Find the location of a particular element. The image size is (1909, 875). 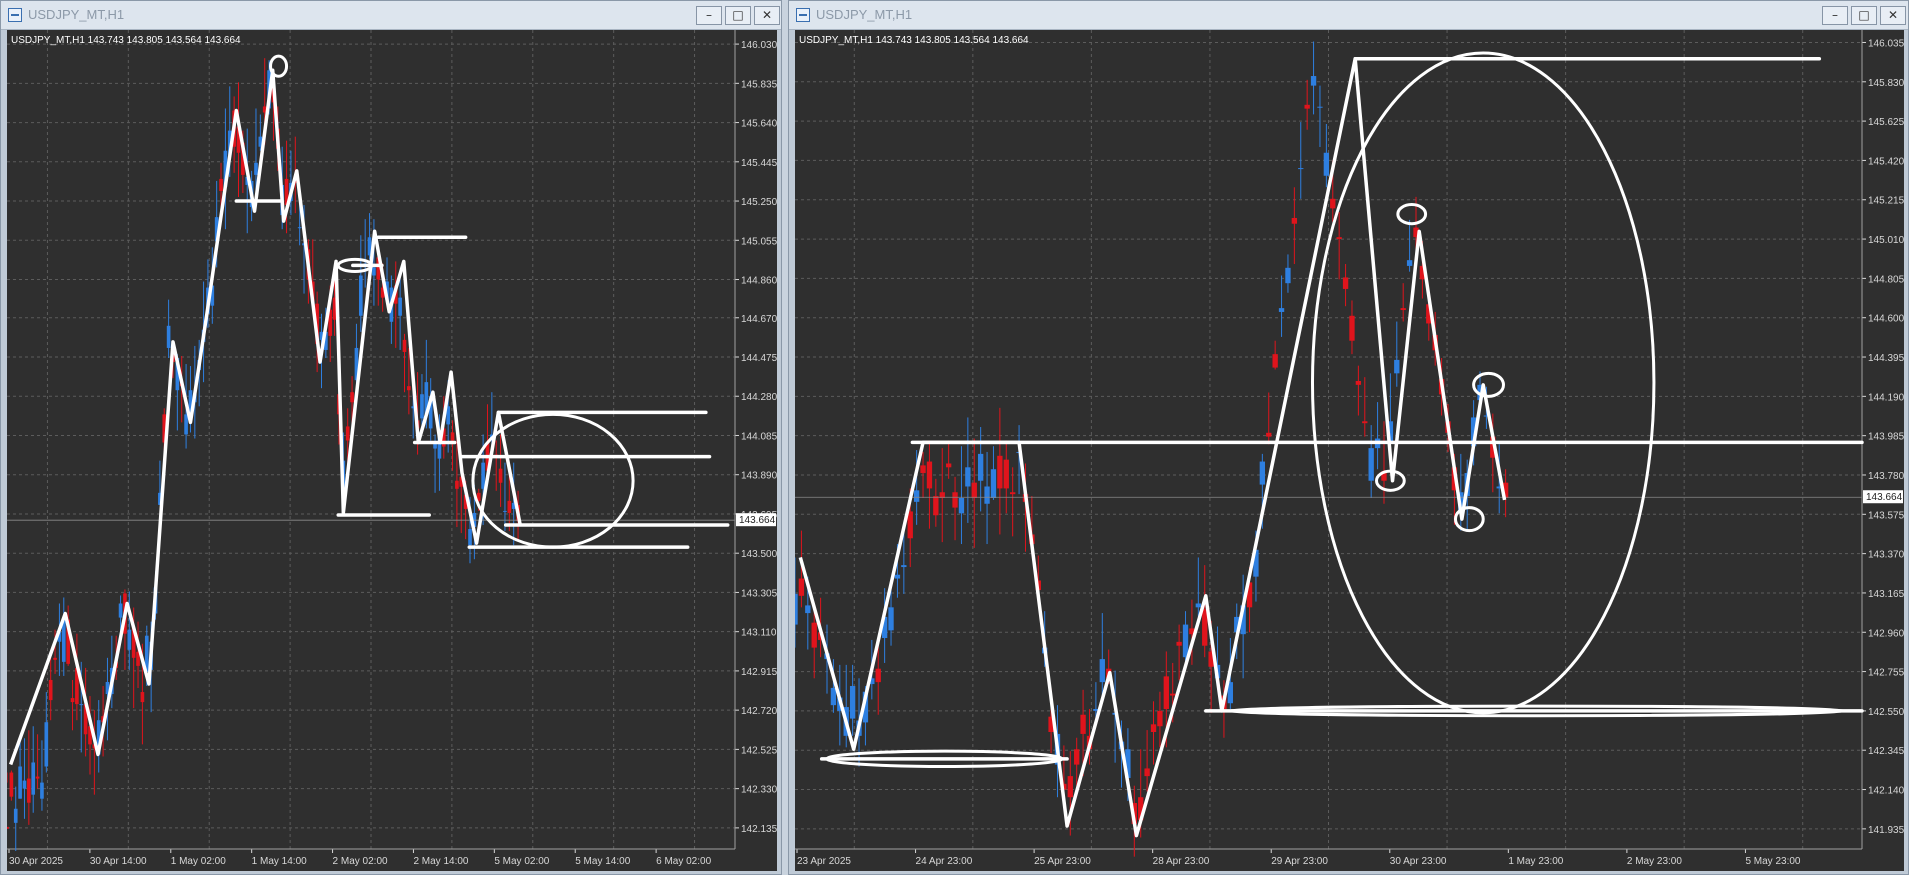

y-tick-label: 142.720 is located at coordinates (759, 711).